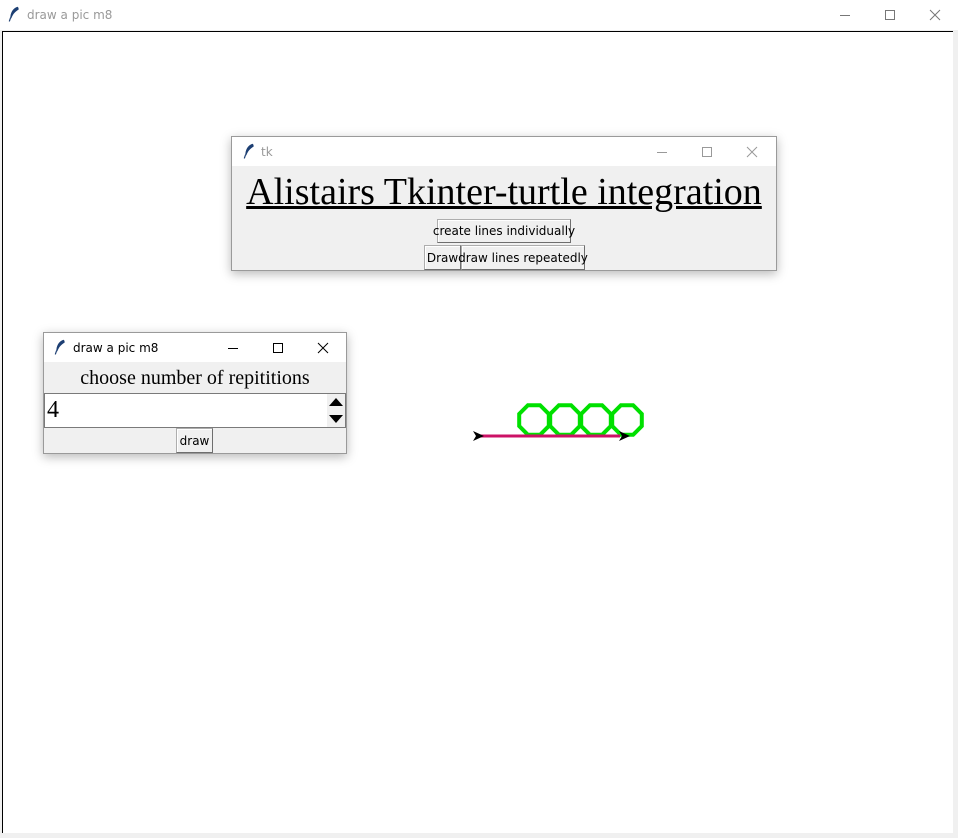 The width and height of the screenshot is (958, 838). What do you see at coordinates (116, 347) in the screenshot?
I see `repetitions-window-title: draw a pic m8` at bounding box center [116, 347].